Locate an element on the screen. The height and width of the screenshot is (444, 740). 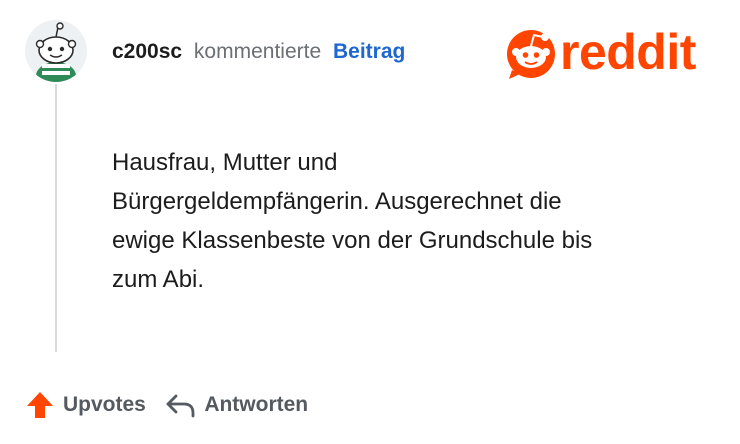
comment-line: zum Abi. is located at coordinates (158, 279).